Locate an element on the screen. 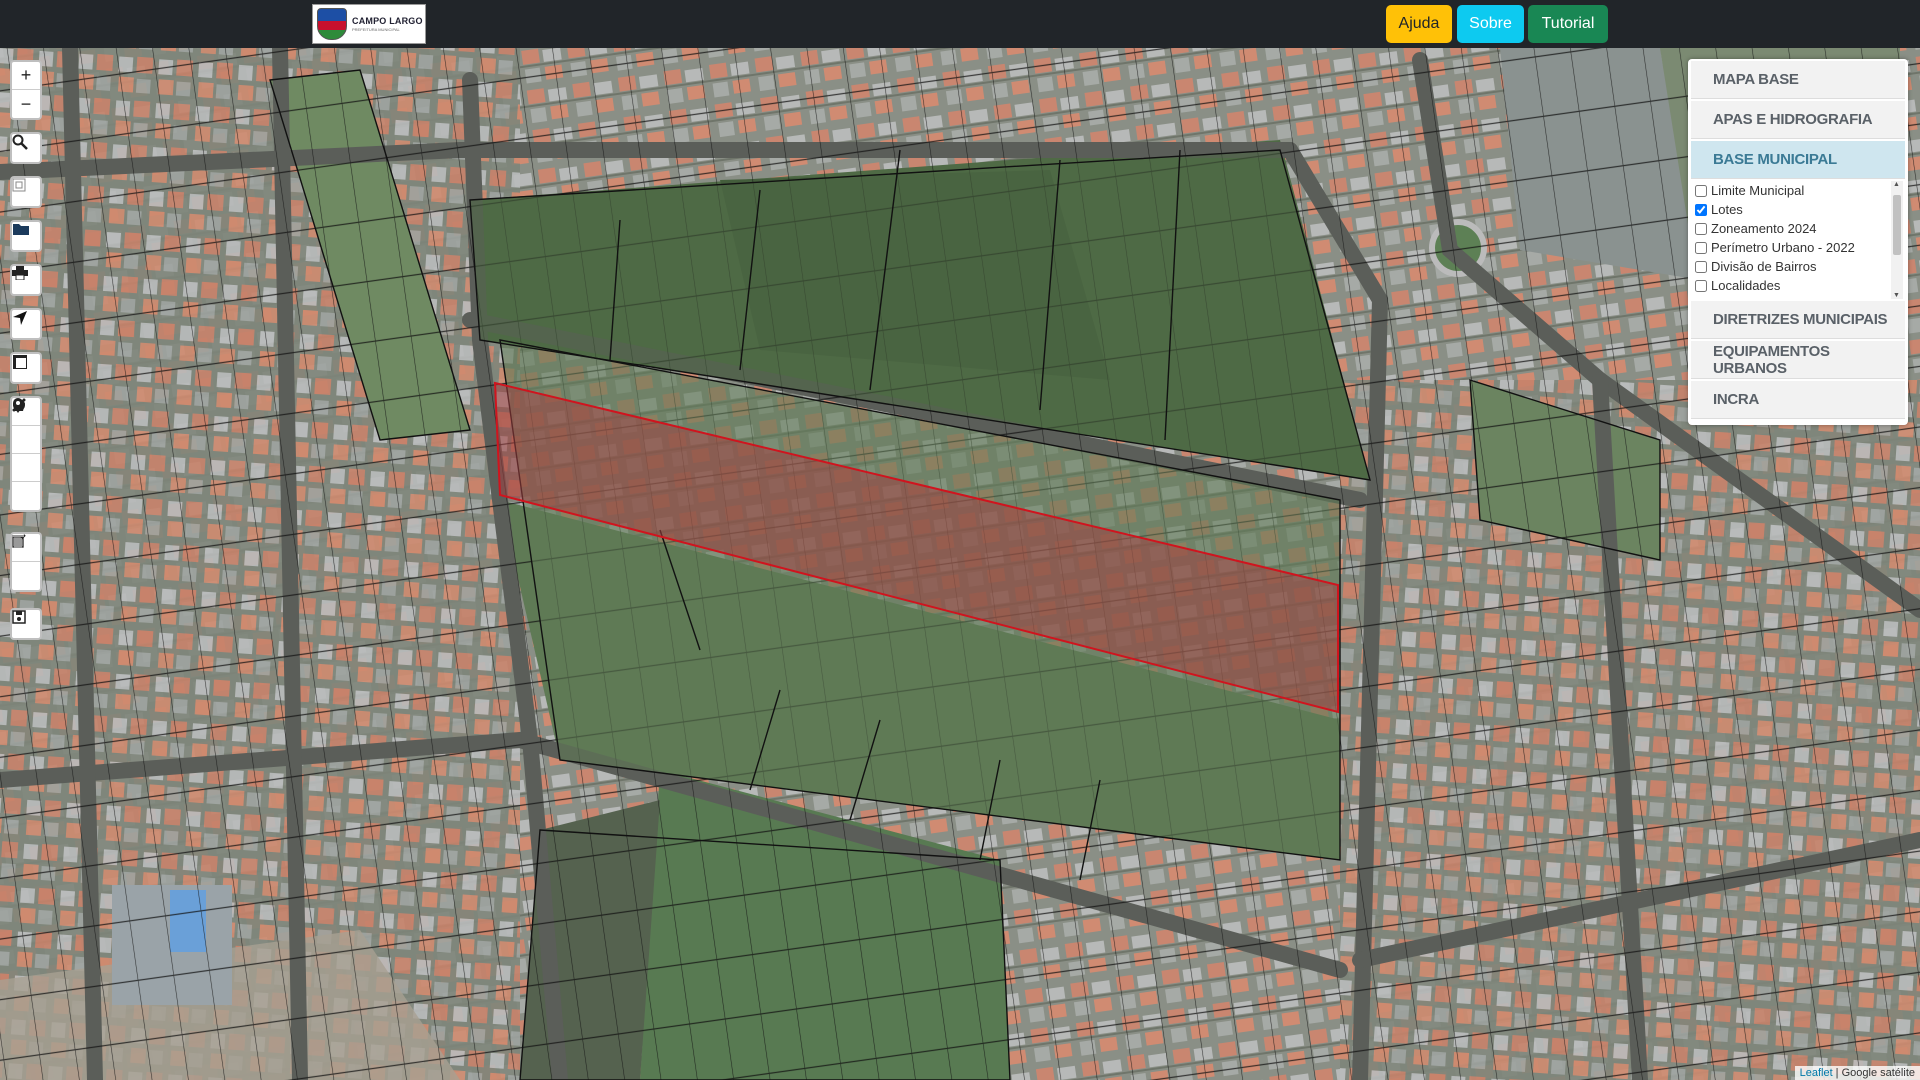  leaflet-link: Leaflet is located at coordinates (1816, 1073).